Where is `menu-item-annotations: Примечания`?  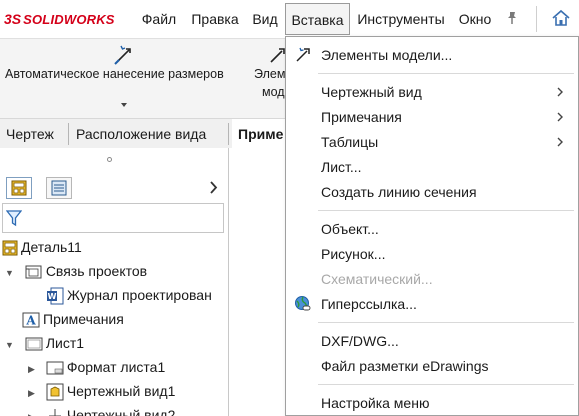
menu-item-annotations: Примечания is located at coordinates (361, 117).